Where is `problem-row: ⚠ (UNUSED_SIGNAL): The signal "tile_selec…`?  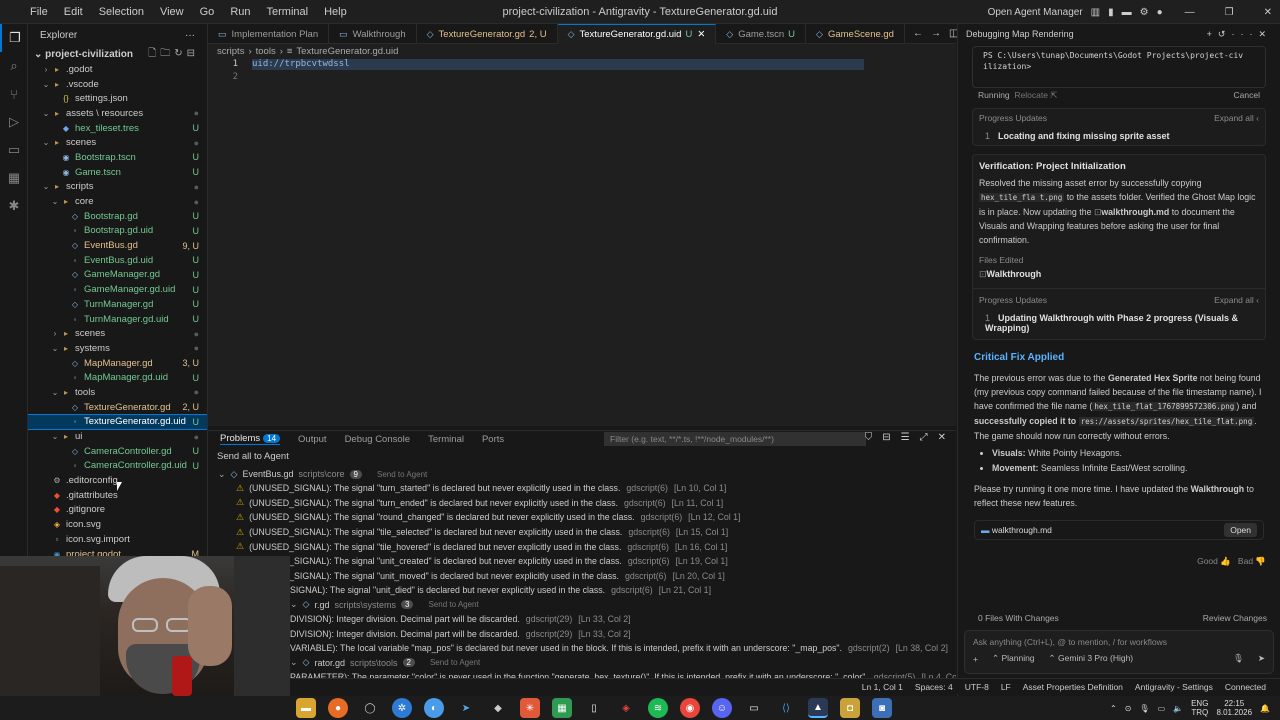
problem-row: ⚠ (UNUSED_SIGNAL): The signal "tile_selec… is located at coordinates (582, 532).